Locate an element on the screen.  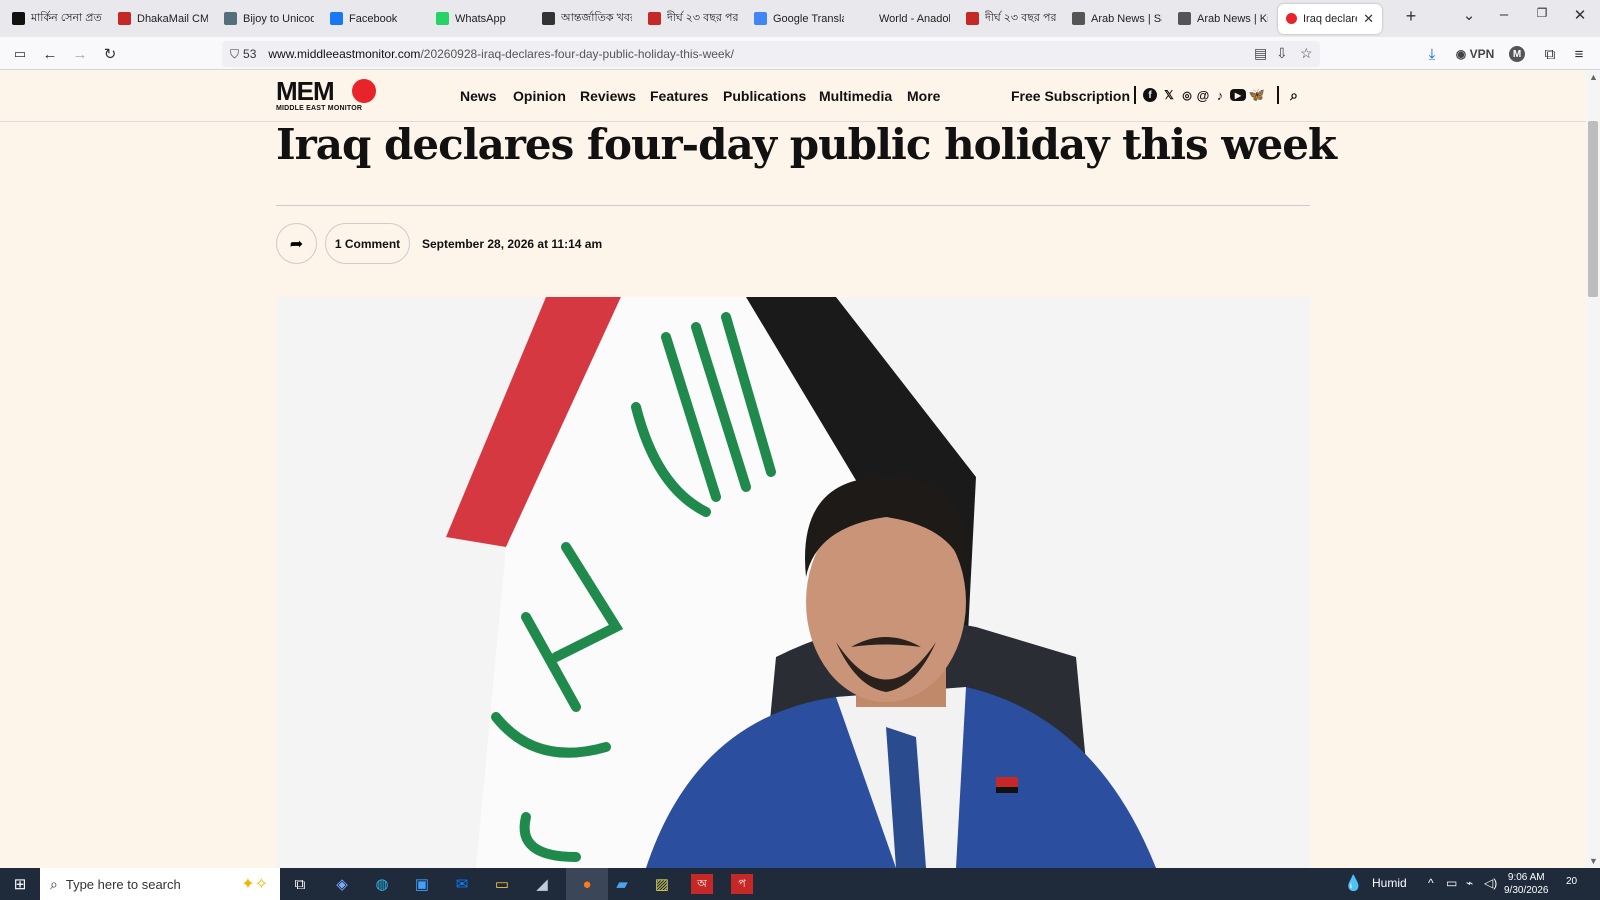
nav-publications: Publications is located at coordinates (764, 96).